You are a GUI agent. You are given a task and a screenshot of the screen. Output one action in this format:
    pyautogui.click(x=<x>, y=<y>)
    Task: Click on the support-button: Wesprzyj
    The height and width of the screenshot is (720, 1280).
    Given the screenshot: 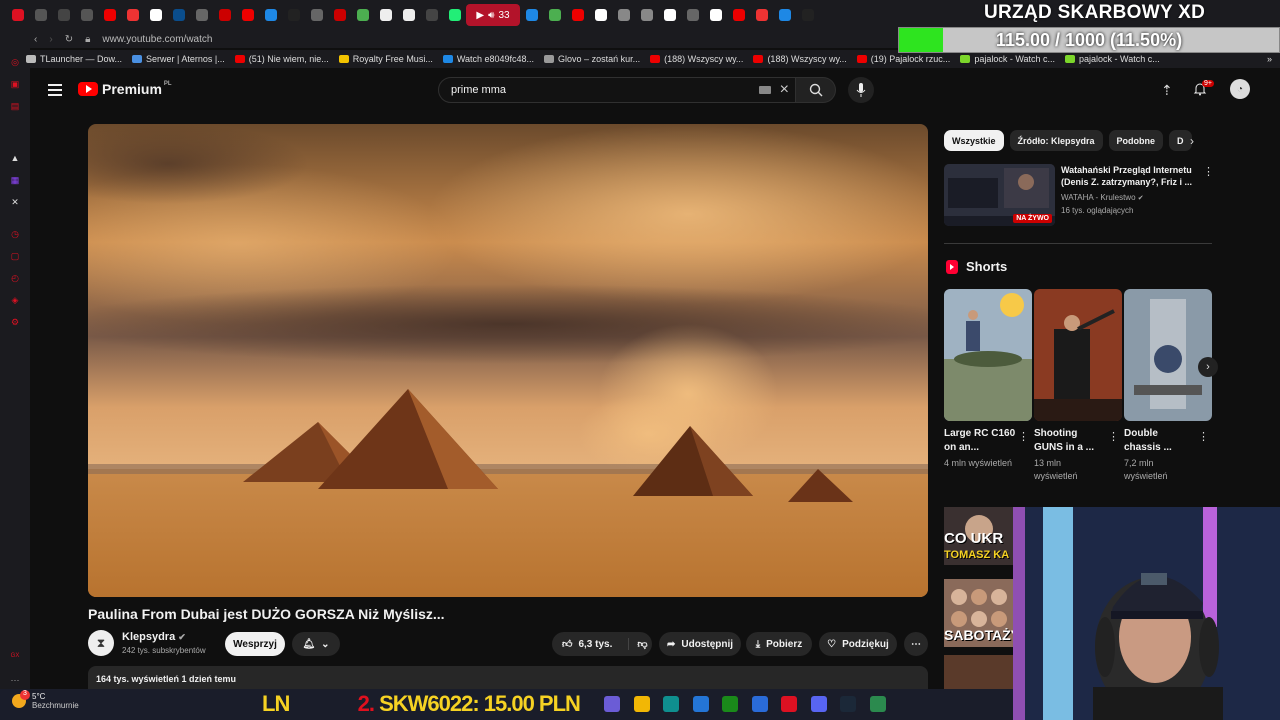 What is the action you would take?
    pyautogui.click(x=255, y=644)
    